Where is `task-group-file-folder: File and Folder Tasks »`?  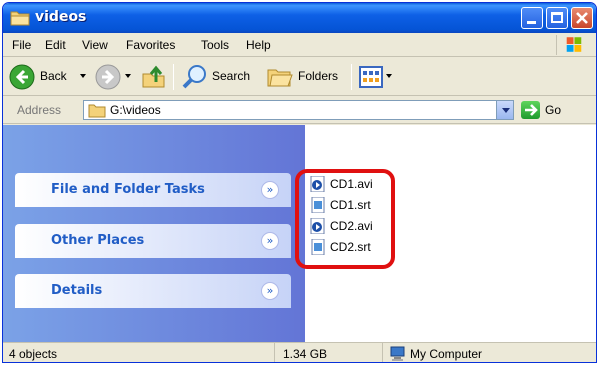 task-group-file-folder: File and Folder Tasks » is located at coordinates (153, 190).